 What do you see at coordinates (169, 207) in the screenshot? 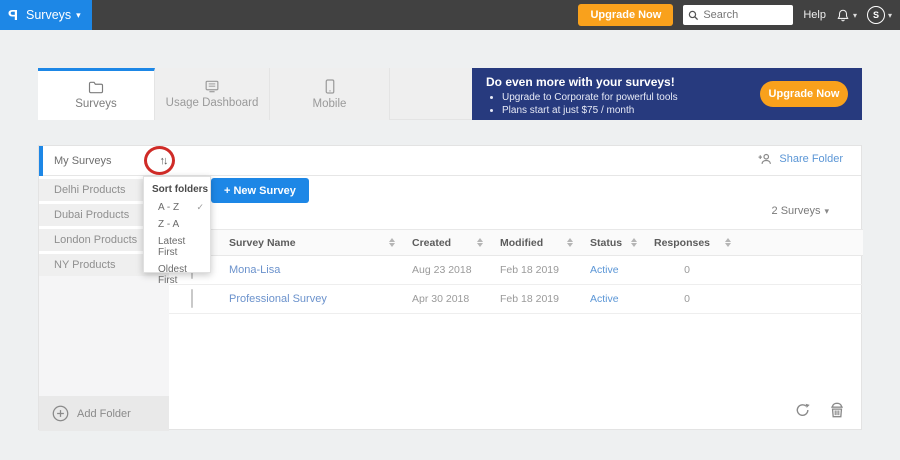
I see `sort-option-label: A - Z` at bounding box center [169, 207].